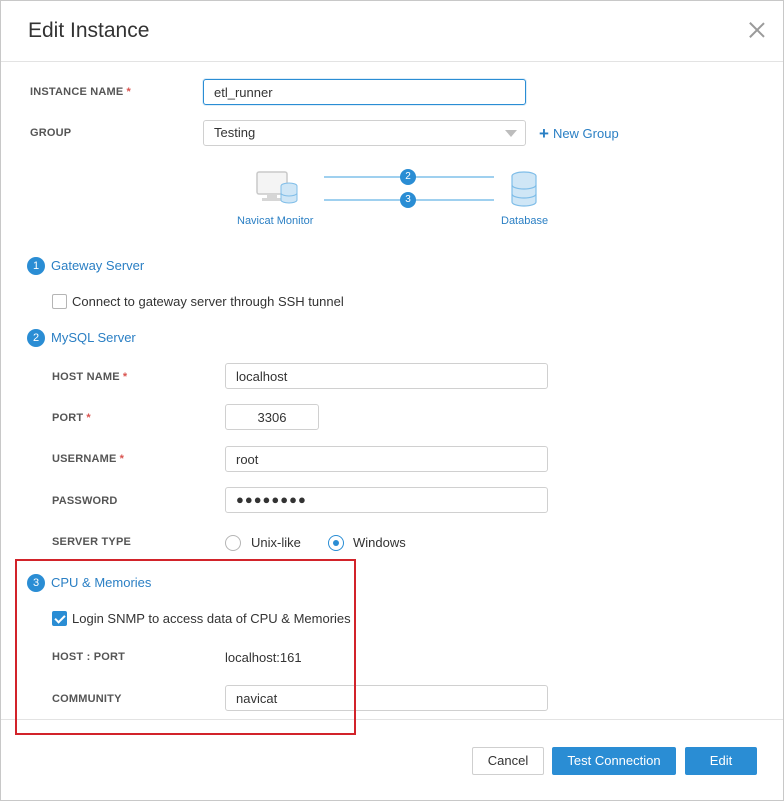 This screenshot has width=784, height=801. I want to click on instance-name-input, so click(364, 92).